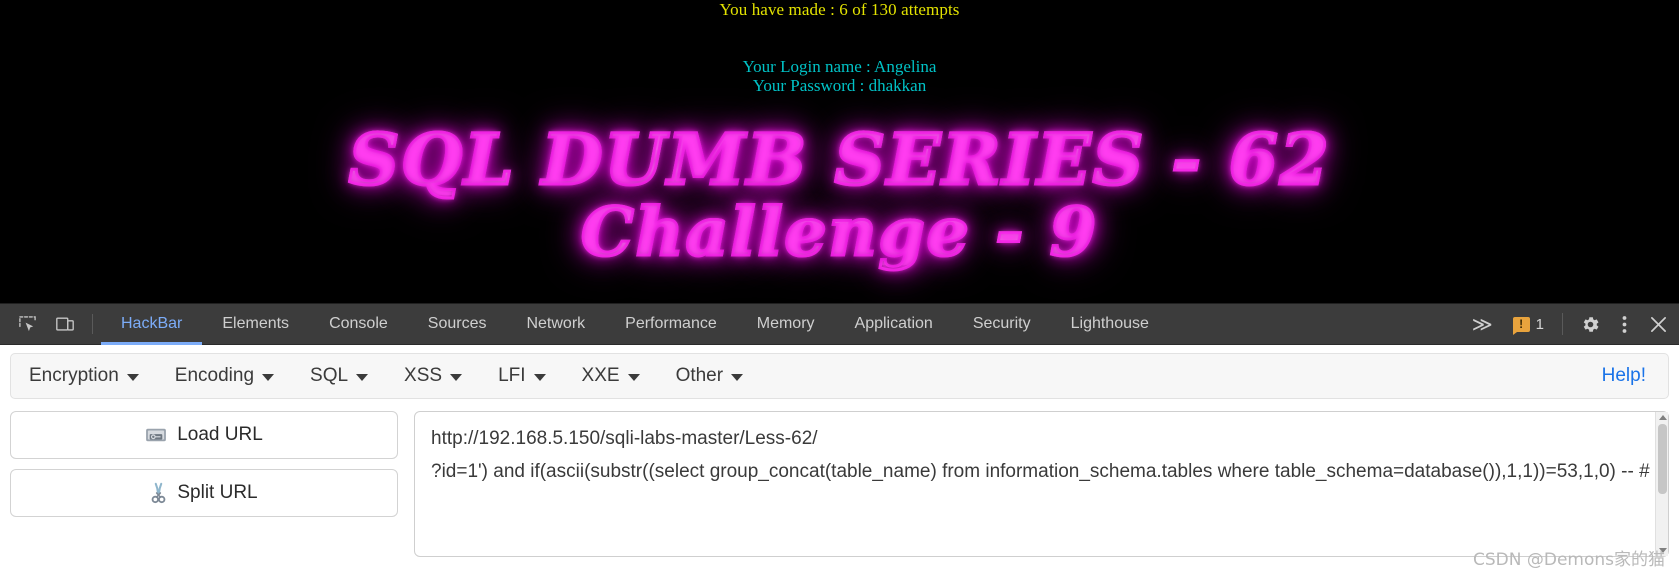 The image size is (1679, 571). I want to click on more-tabs-icon: ≫, so click(1481, 324).